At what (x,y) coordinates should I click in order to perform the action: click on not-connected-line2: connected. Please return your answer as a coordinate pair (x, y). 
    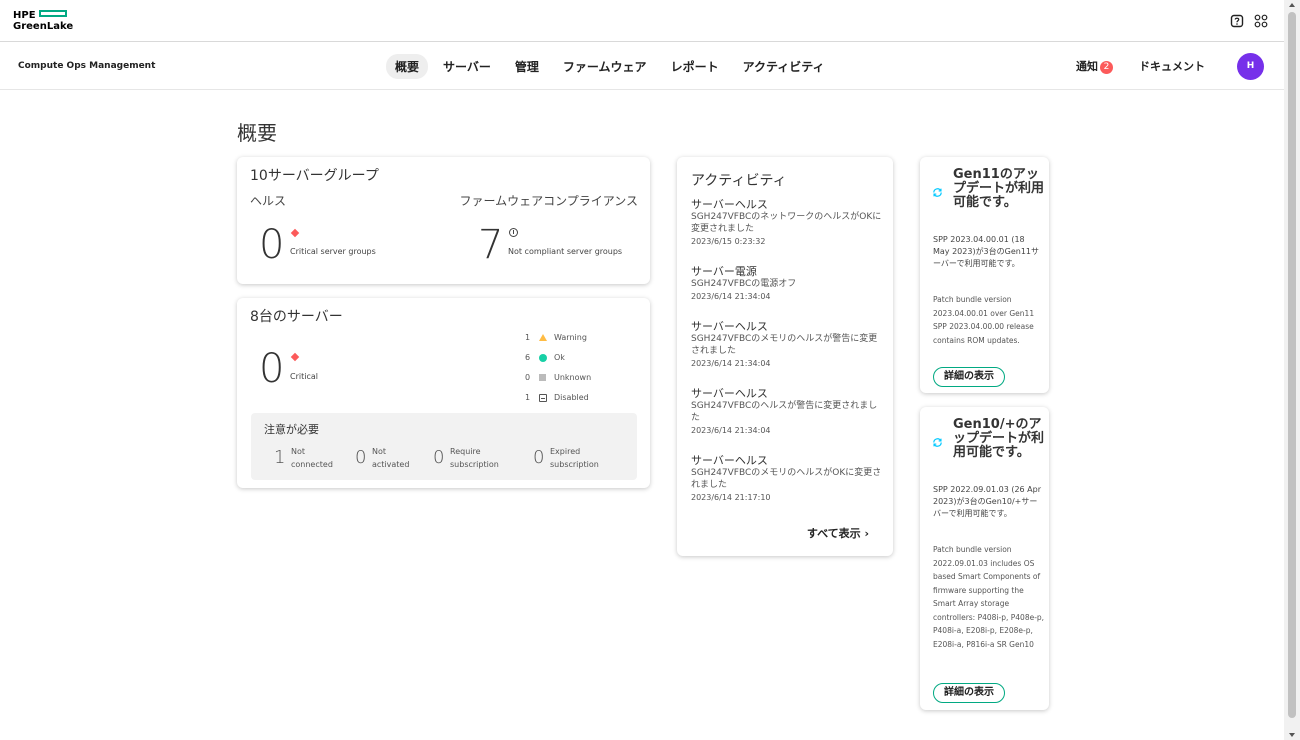
    Looking at the image, I should click on (312, 464).